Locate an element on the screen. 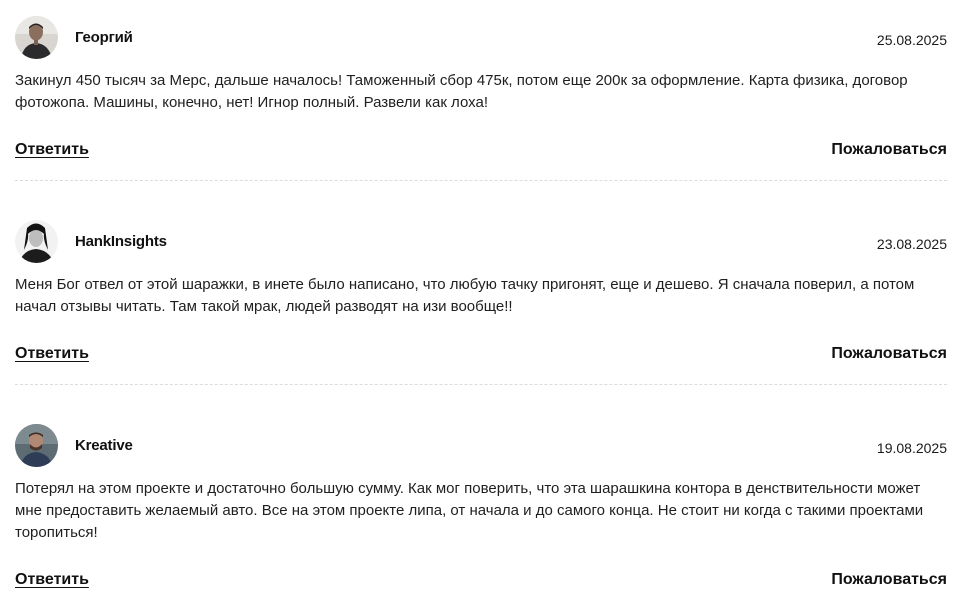  review-header: Георгий 25.08.2025 is located at coordinates (481, 38).